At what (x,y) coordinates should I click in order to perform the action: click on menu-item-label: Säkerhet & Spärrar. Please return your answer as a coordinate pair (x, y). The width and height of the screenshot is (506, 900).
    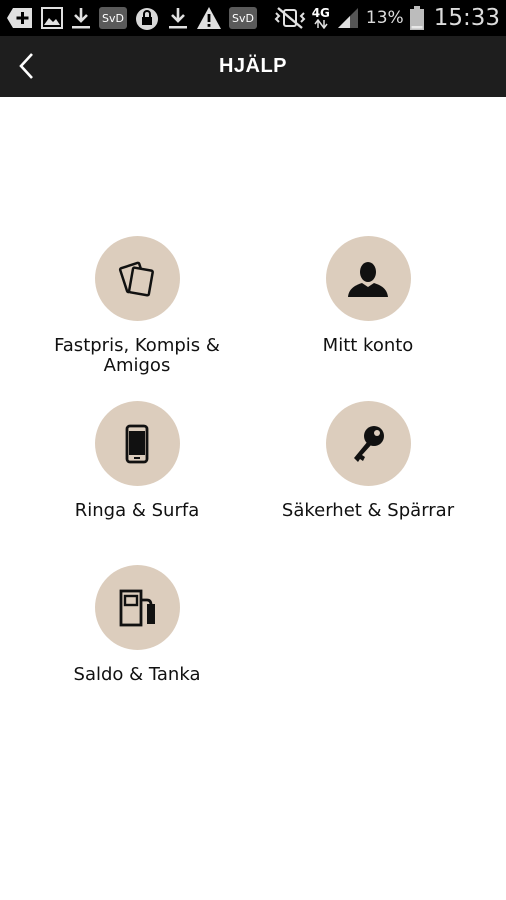
    Looking at the image, I should click on (368, 510).